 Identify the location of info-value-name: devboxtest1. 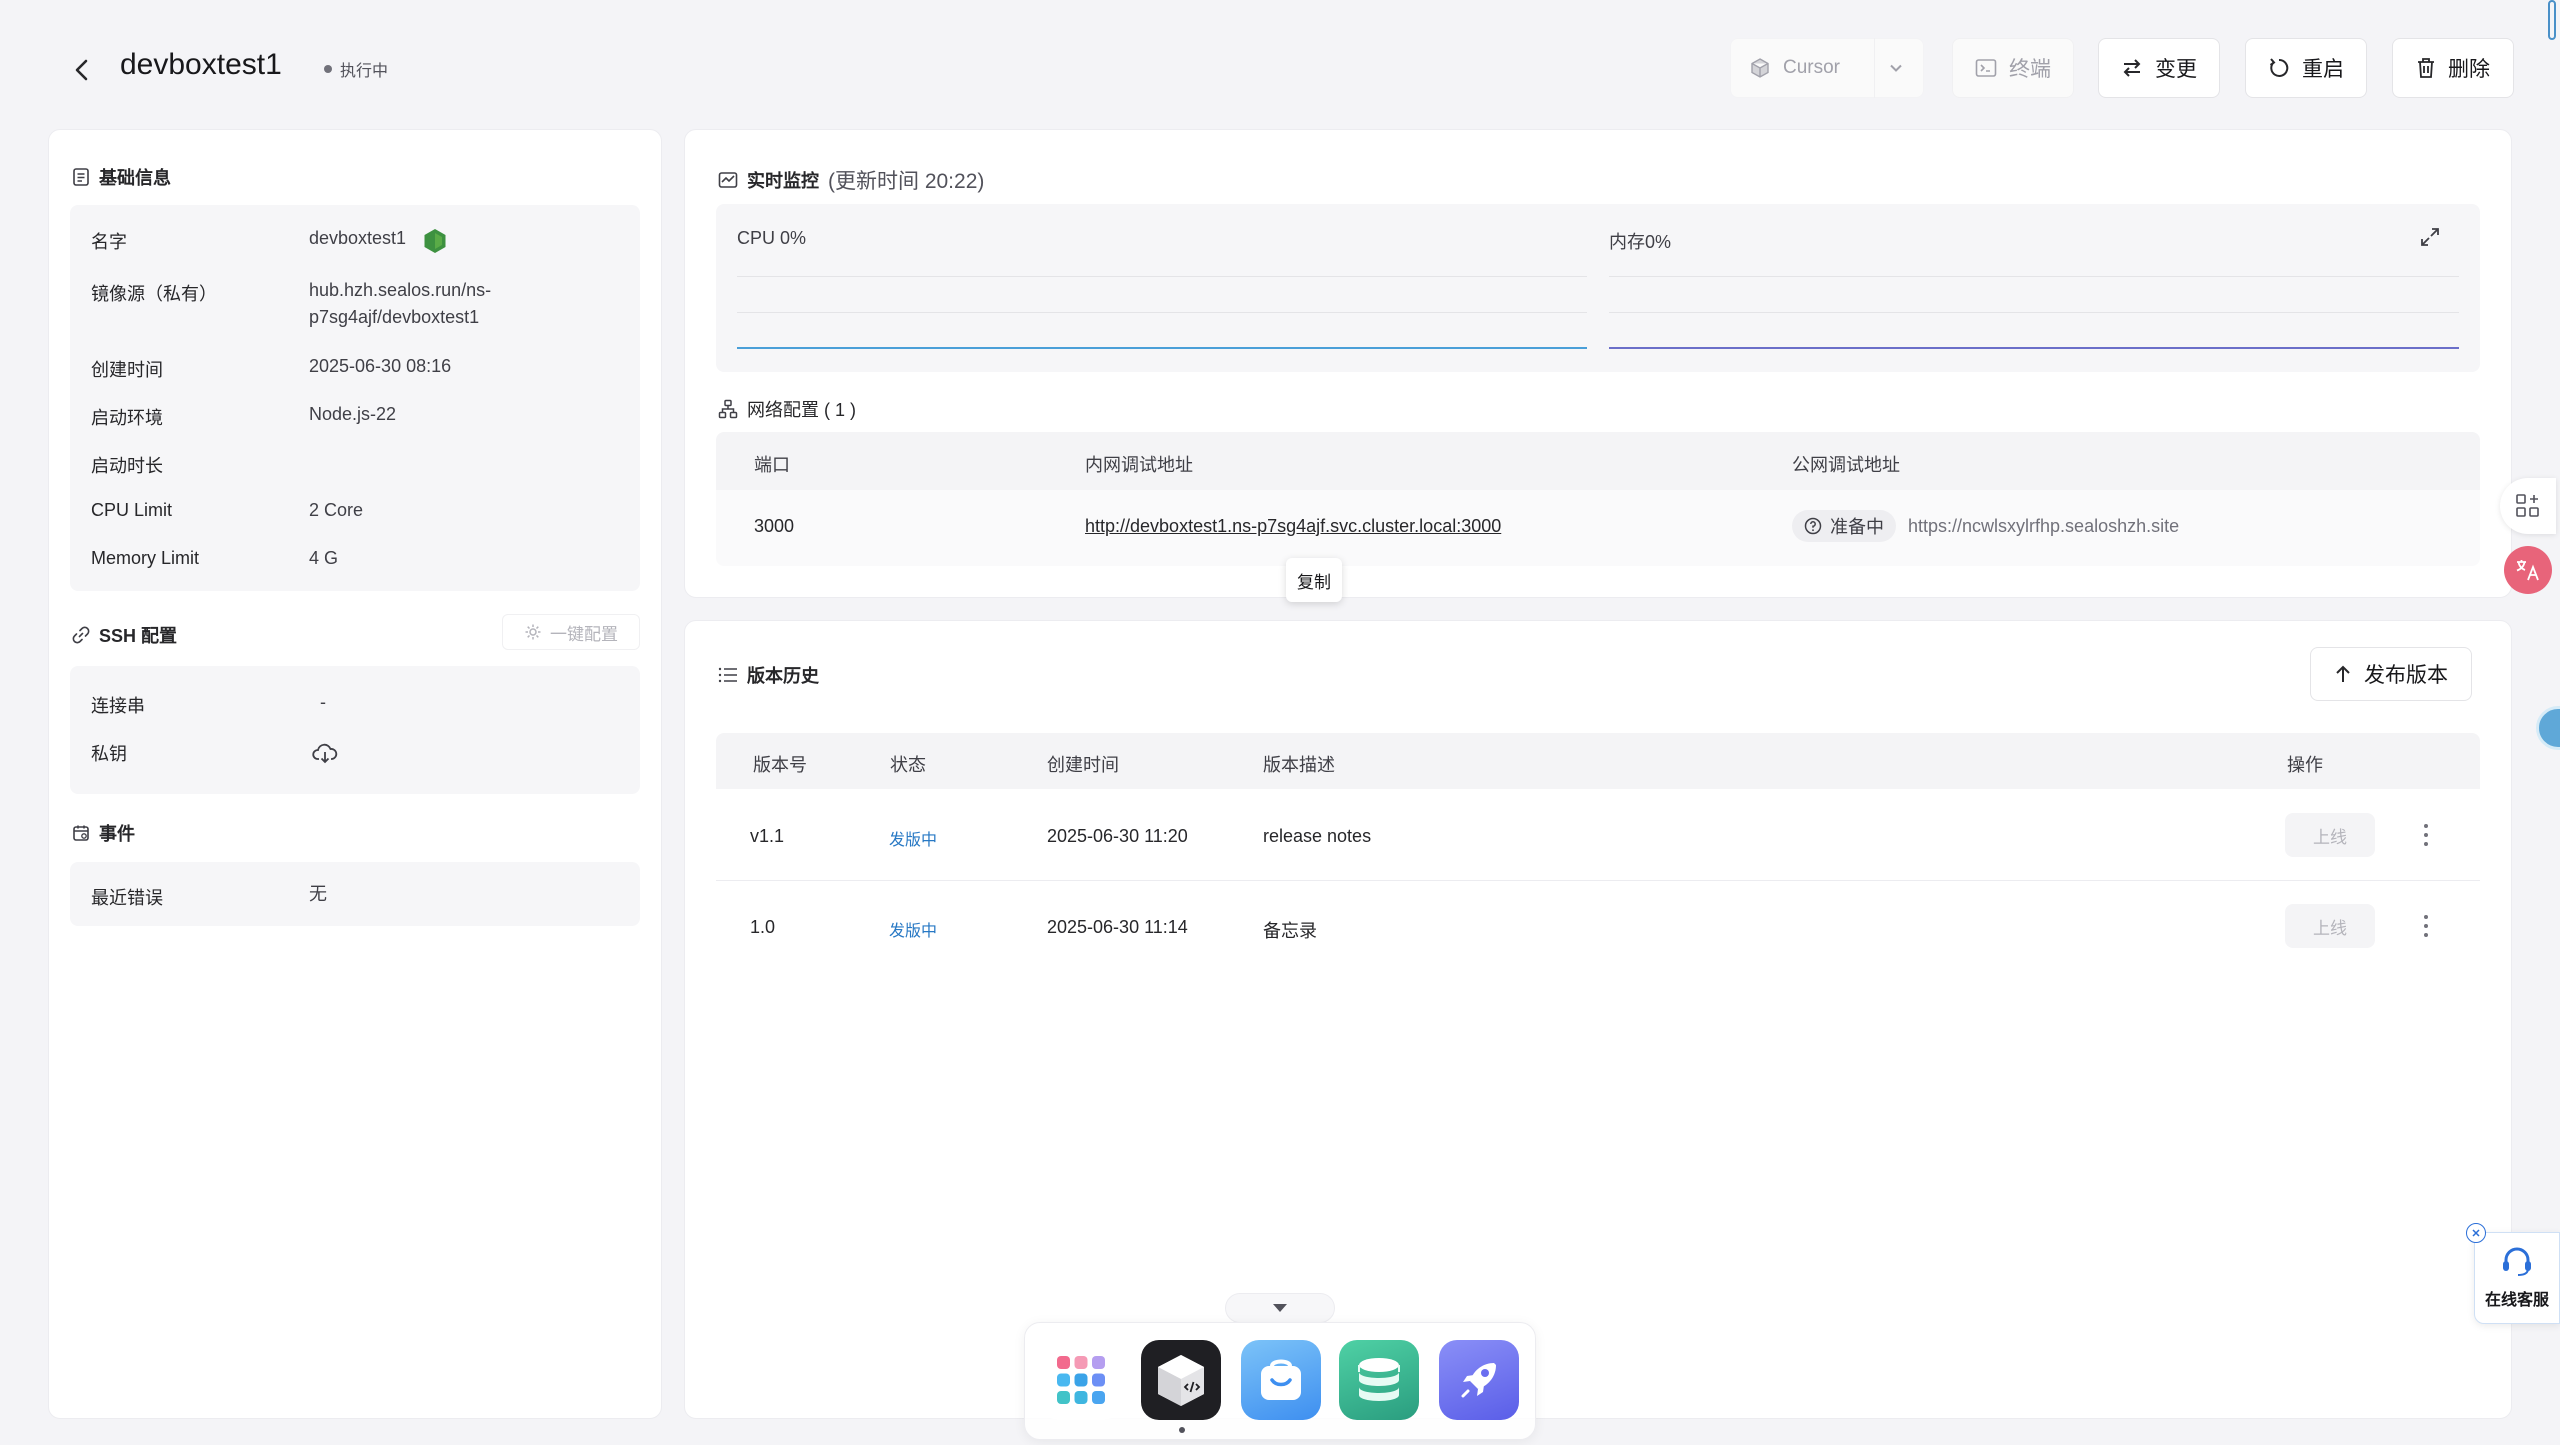
(358, 238).